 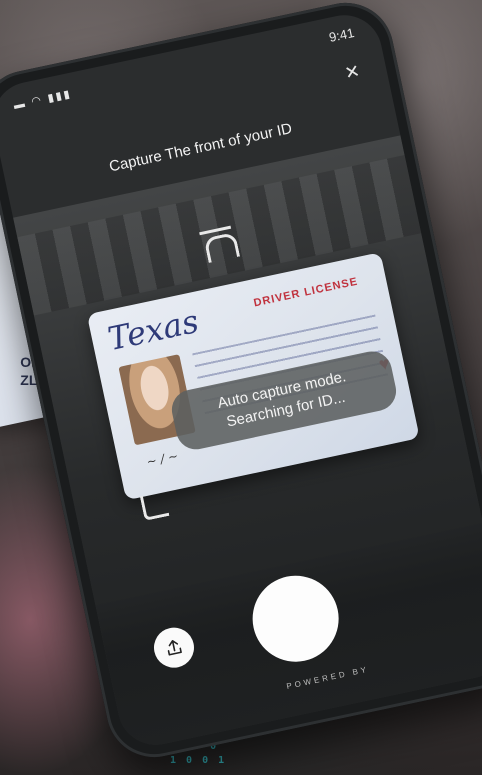 What do you see at coordinates (295, 618) in the screenshot?
I see `shutter-button` at bounding box center [295, 618].